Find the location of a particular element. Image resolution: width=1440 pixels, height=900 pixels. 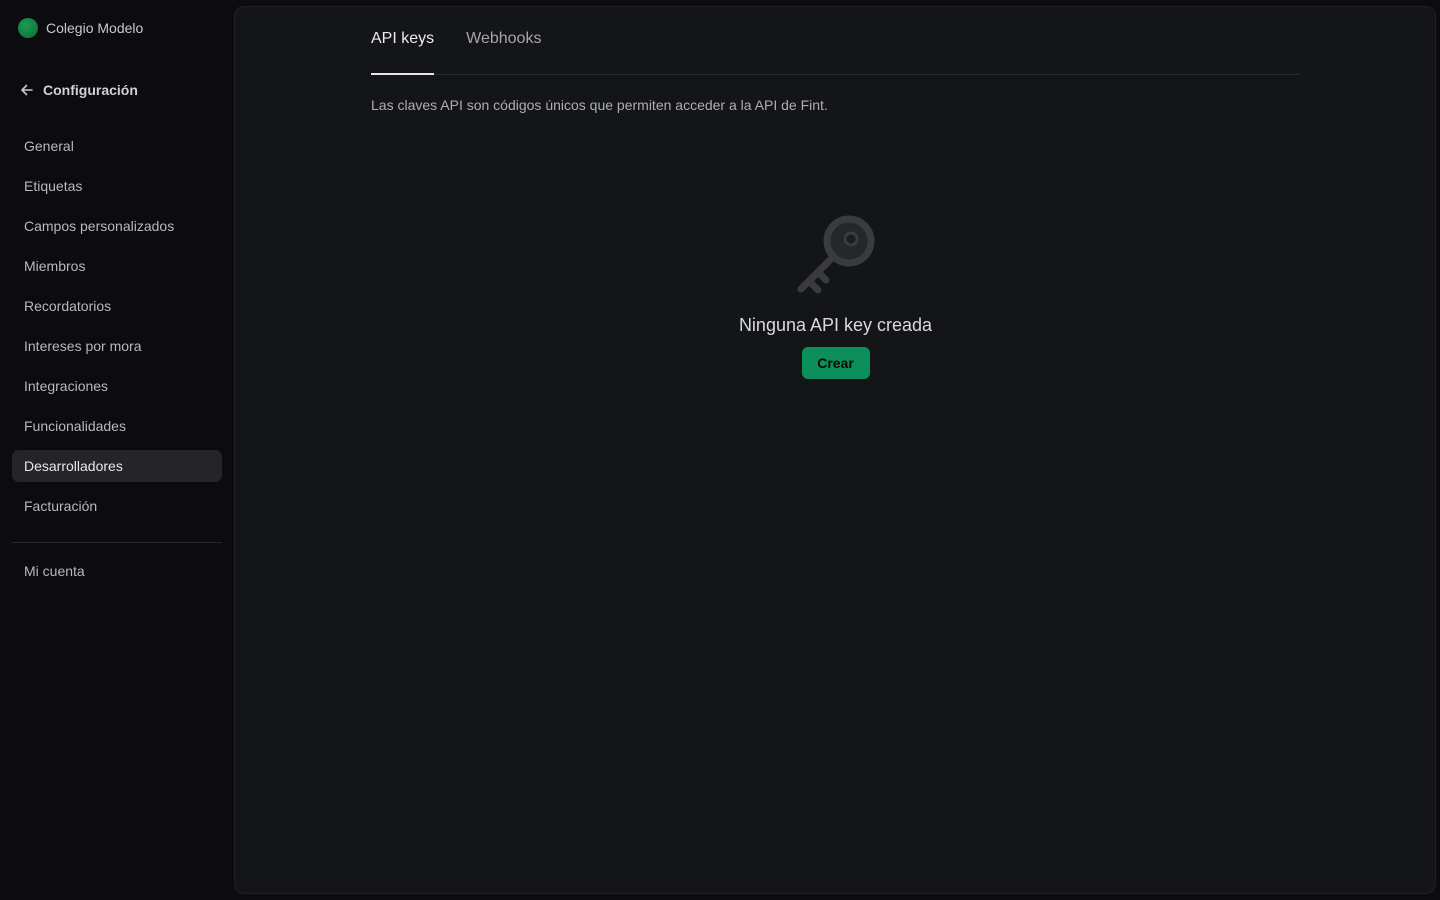

tab-api-keys: API keys is located at coordinates (403, 40).